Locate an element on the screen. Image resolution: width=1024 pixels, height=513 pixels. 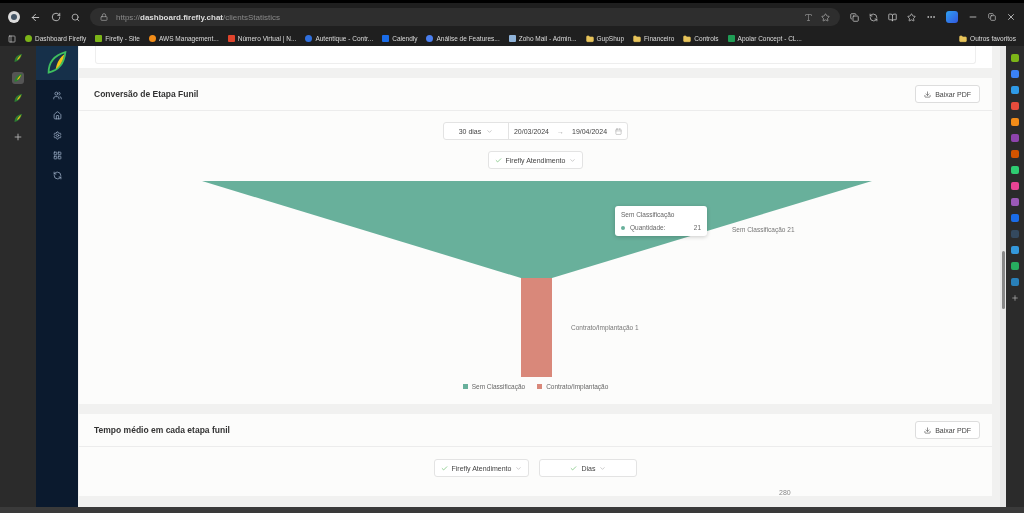
scroll-thumb is located at coordinates (1003, 280).